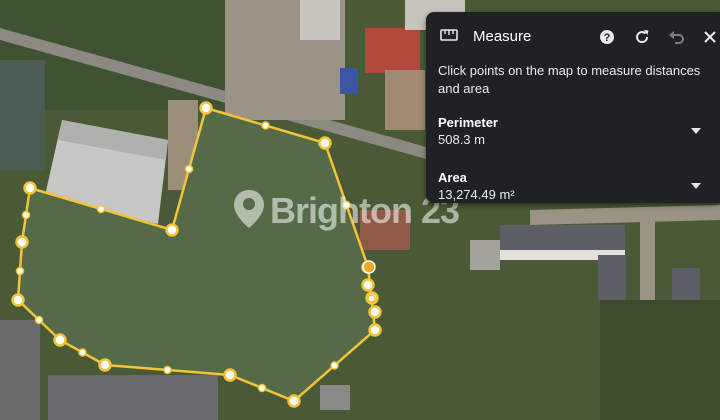  I want to click on map-trees, so click(660, 360).